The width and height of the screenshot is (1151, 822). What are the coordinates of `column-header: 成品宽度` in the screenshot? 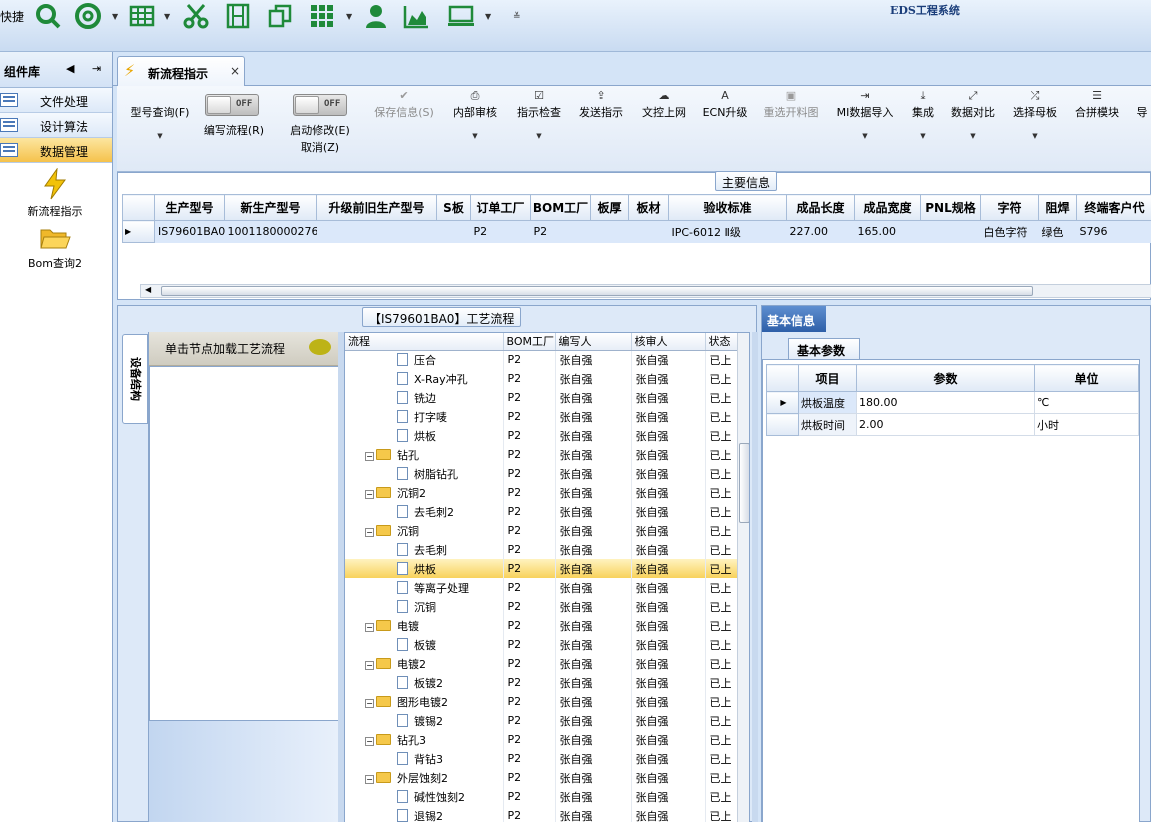 It's located at (887, 207).